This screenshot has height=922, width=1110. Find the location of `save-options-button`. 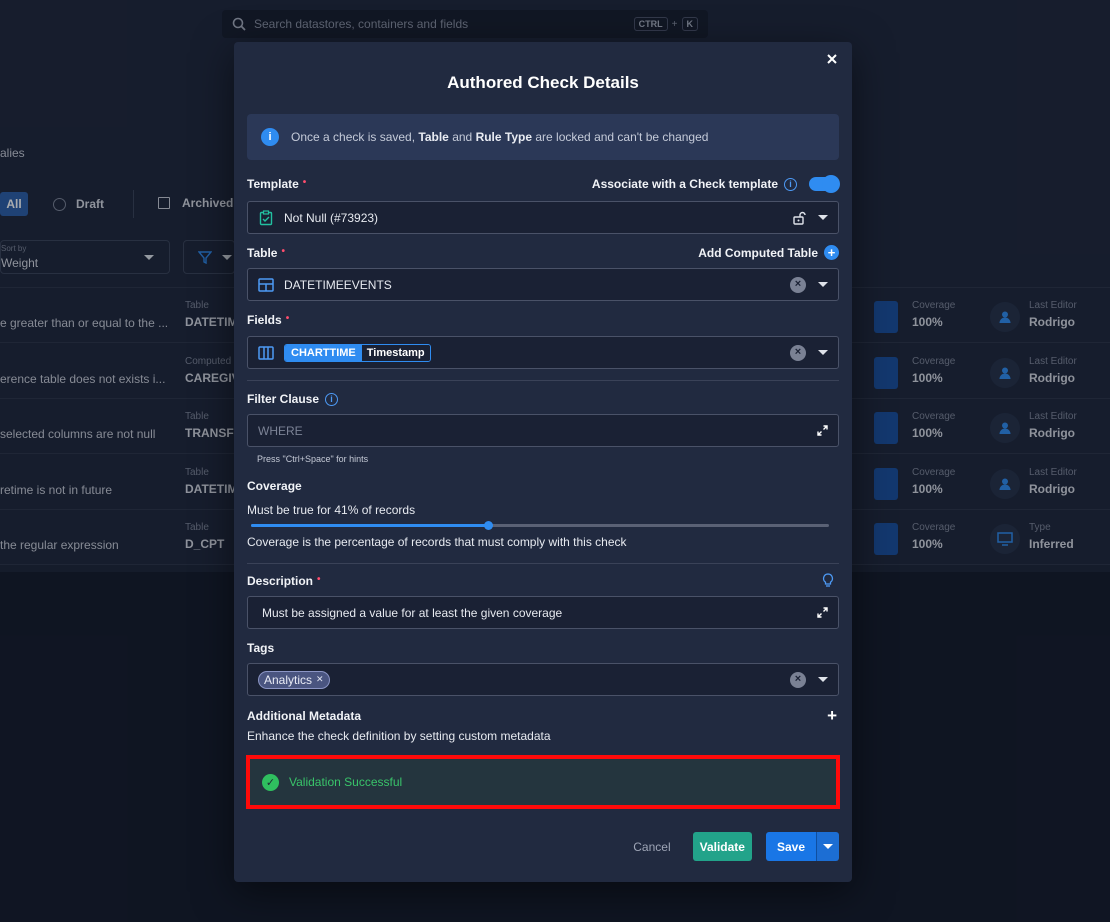

save-options-button is located at coordinates (827, 846).